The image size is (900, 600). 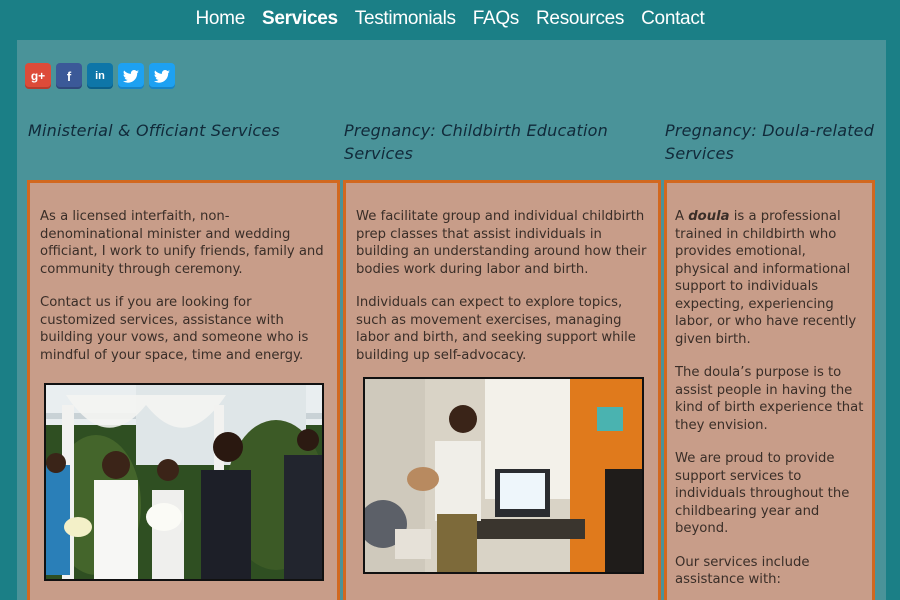 I want to click on wedding-ceremony-photo, so click(x=184, y=482).